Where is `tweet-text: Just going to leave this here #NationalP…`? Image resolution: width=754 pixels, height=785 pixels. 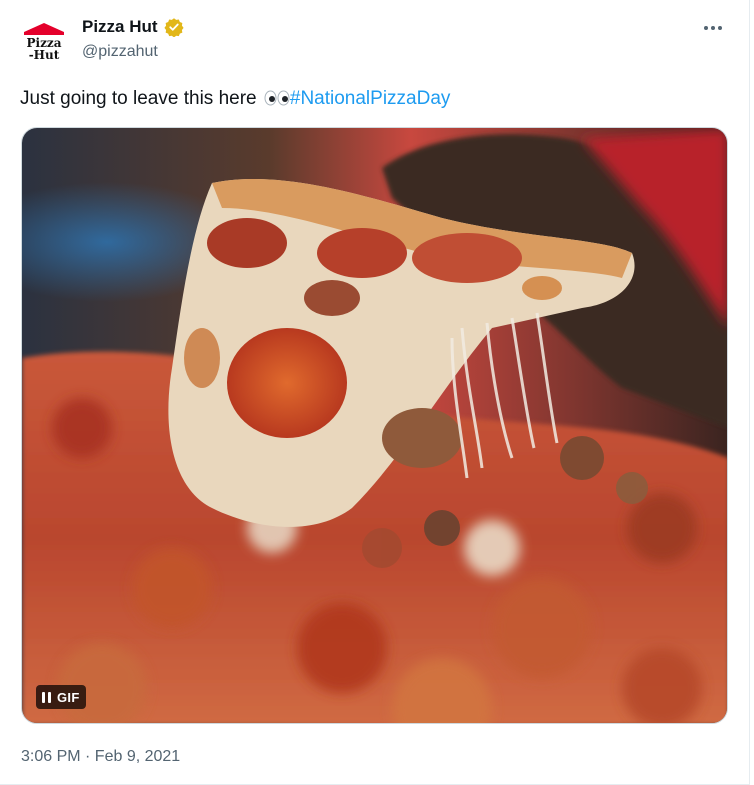
tweet-text: Just going to leave this here #NationalP… is located at coordinates (374, 100).